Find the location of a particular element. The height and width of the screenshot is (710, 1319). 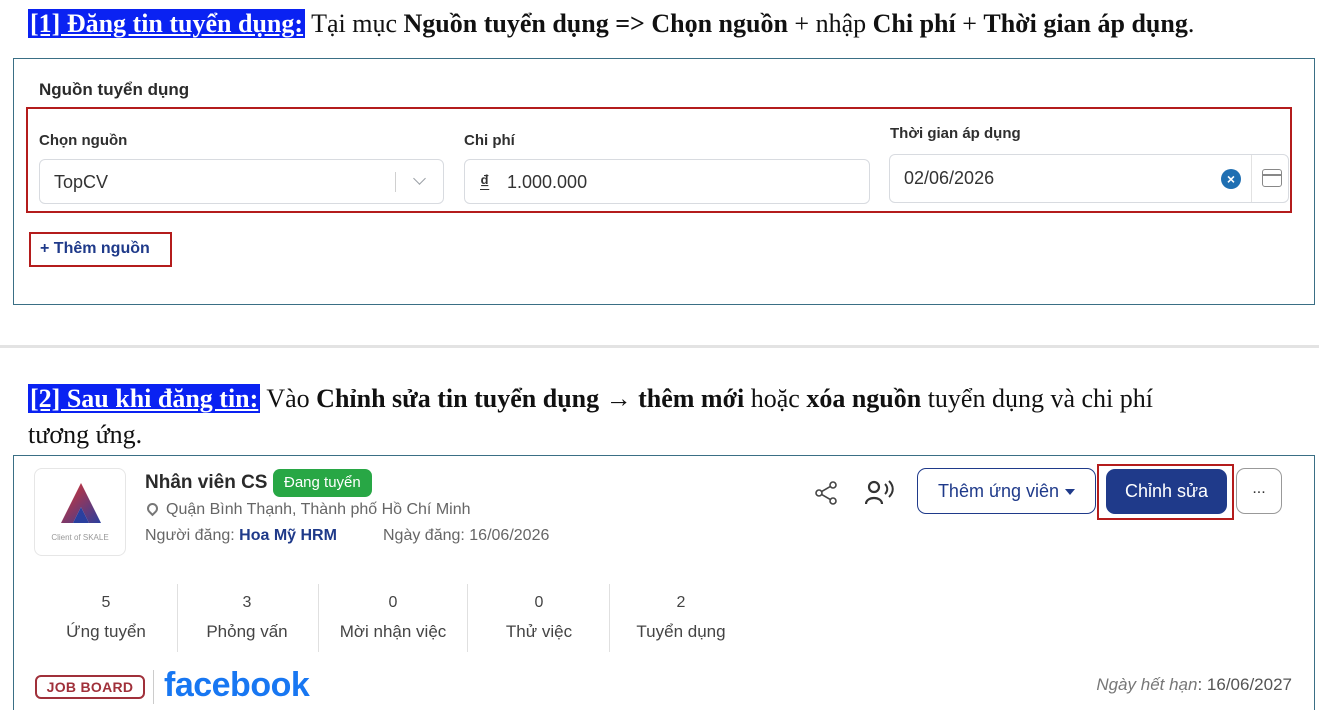

section-divider is located at coordinates (659, 346).